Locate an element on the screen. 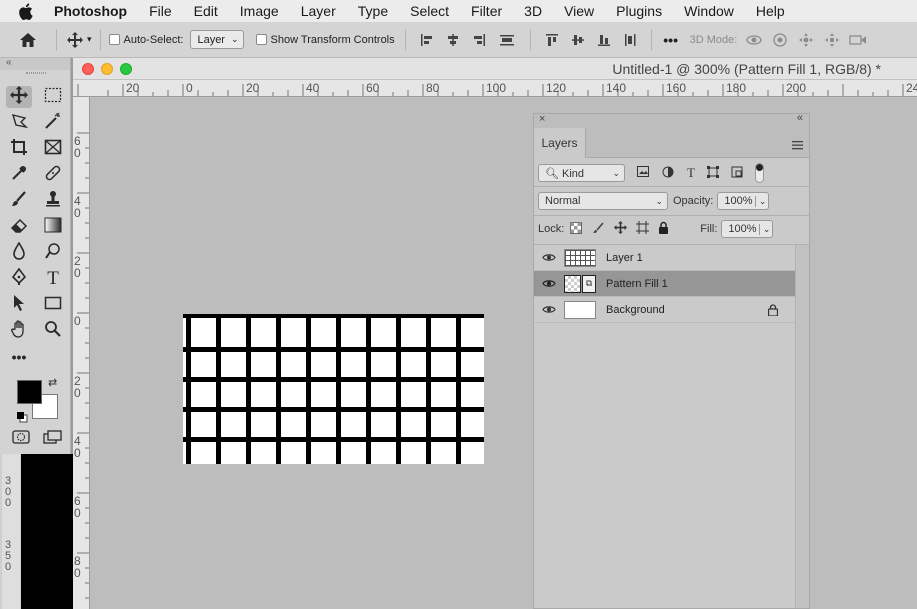  align-left-icon is located at coordinates (427, 40).